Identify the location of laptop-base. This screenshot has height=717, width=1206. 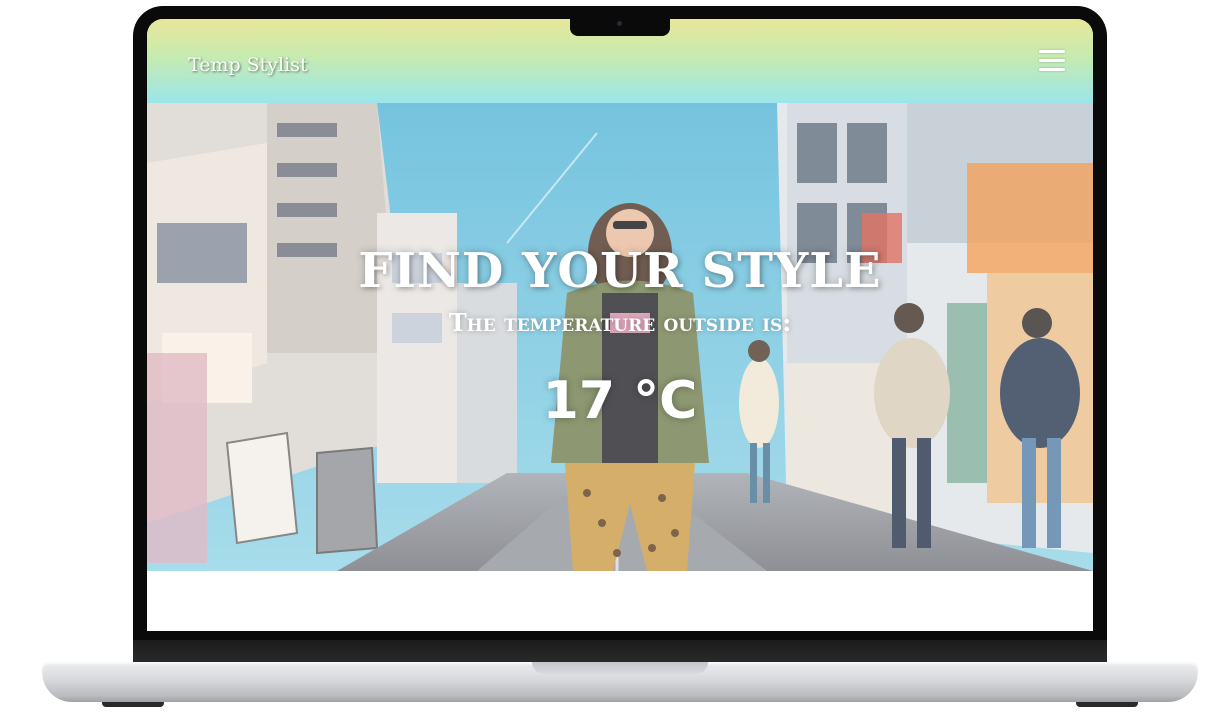
(620, 682).